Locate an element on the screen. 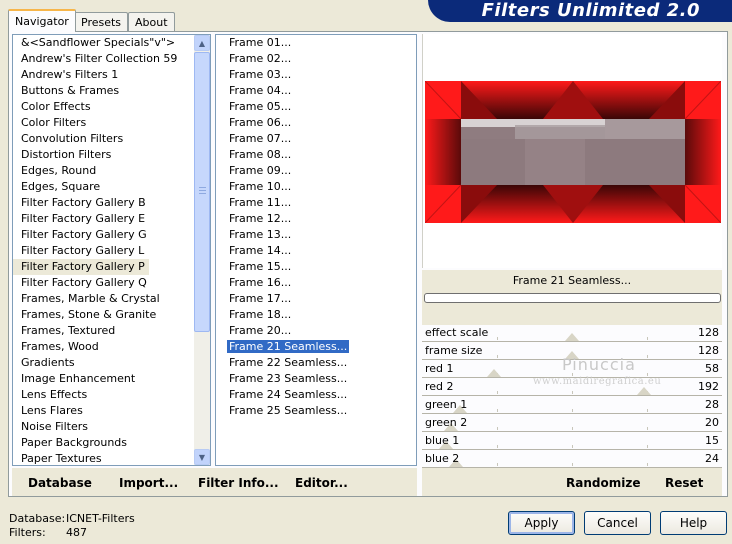  randomize-button: Randomize is located at coordinates (603, 483).